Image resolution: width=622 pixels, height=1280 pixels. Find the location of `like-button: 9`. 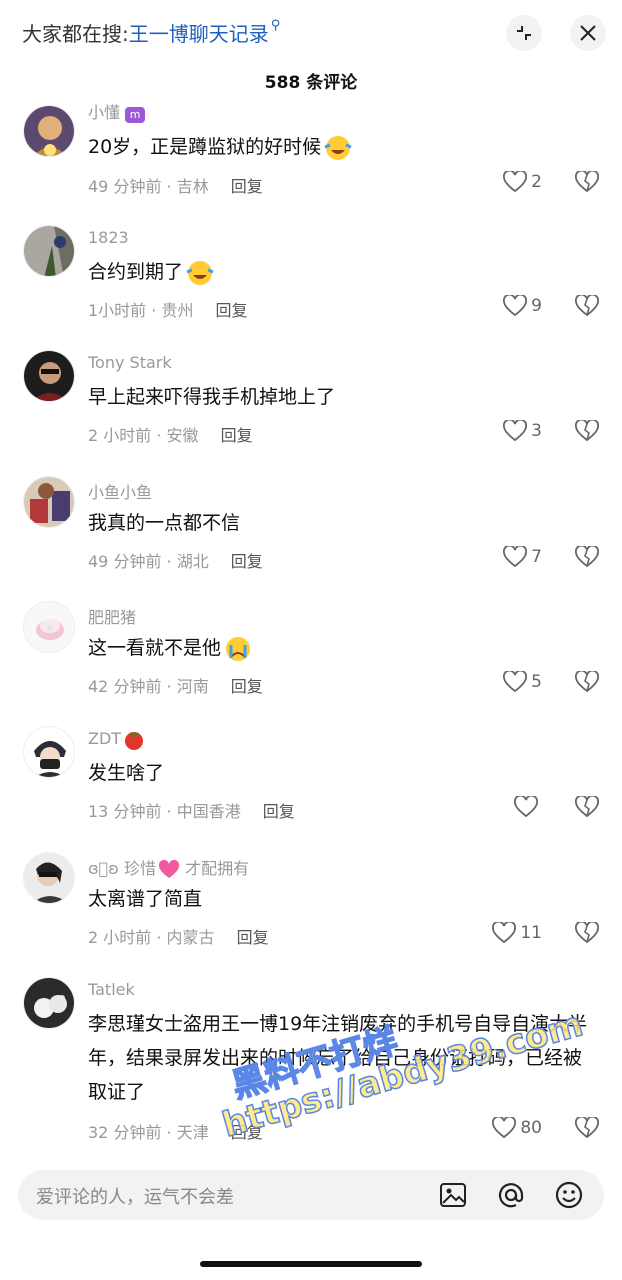

like-button: 9 is located at coordinates (522, 306).